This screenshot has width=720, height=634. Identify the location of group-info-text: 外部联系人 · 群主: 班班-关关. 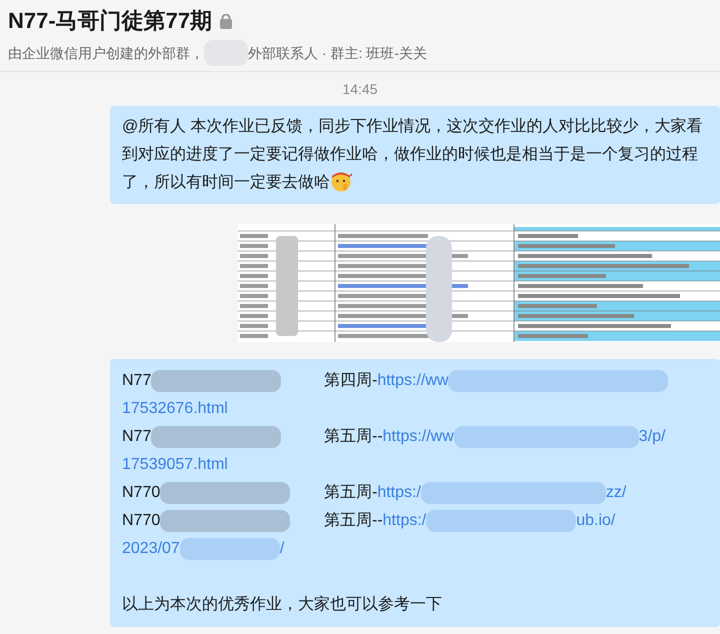
(337, 53).